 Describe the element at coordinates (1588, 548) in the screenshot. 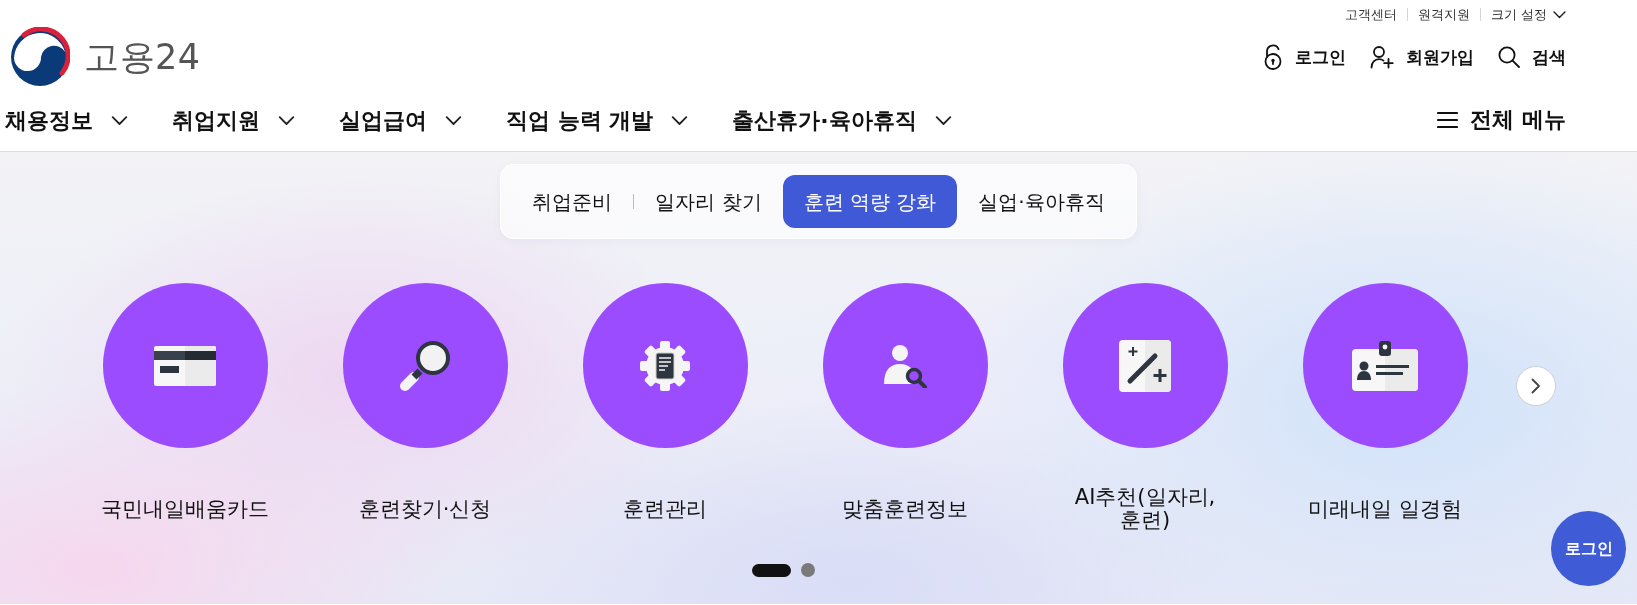

I see `floating-login-button: 로그인` at that location.